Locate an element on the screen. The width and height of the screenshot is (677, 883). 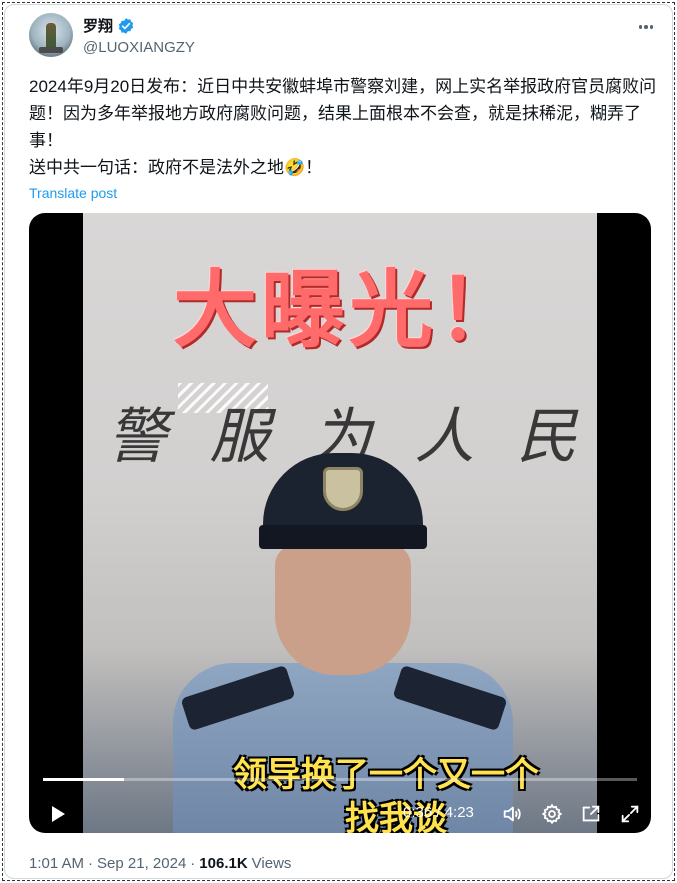
calligraphy-char: 警 is located at coordinates (137, 437).